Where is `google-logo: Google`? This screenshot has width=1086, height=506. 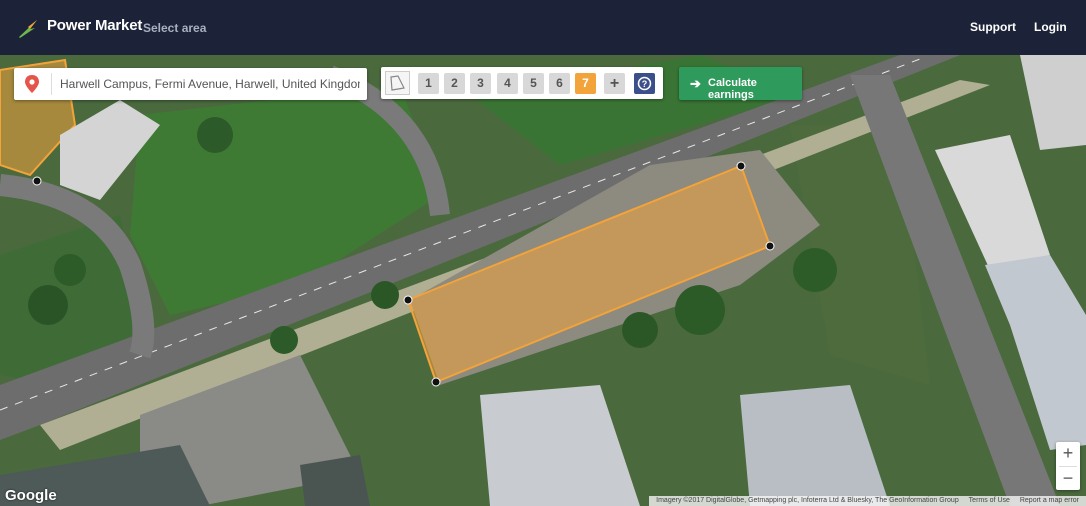 google-logo: Google is located at coordinates (31, 495).